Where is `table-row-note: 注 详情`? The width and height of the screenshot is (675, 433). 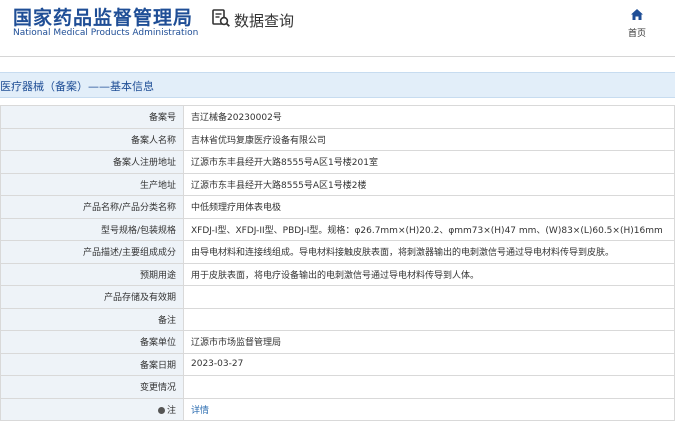 table-row-note: 注 详情 is located at coordinates (337, 409).